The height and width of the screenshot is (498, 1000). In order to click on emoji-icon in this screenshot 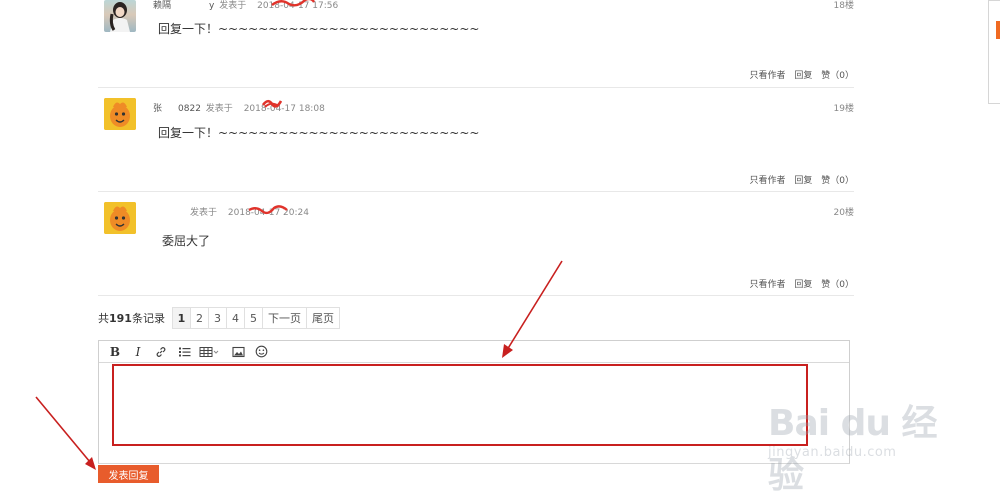, I will do `click(261, 352)`.